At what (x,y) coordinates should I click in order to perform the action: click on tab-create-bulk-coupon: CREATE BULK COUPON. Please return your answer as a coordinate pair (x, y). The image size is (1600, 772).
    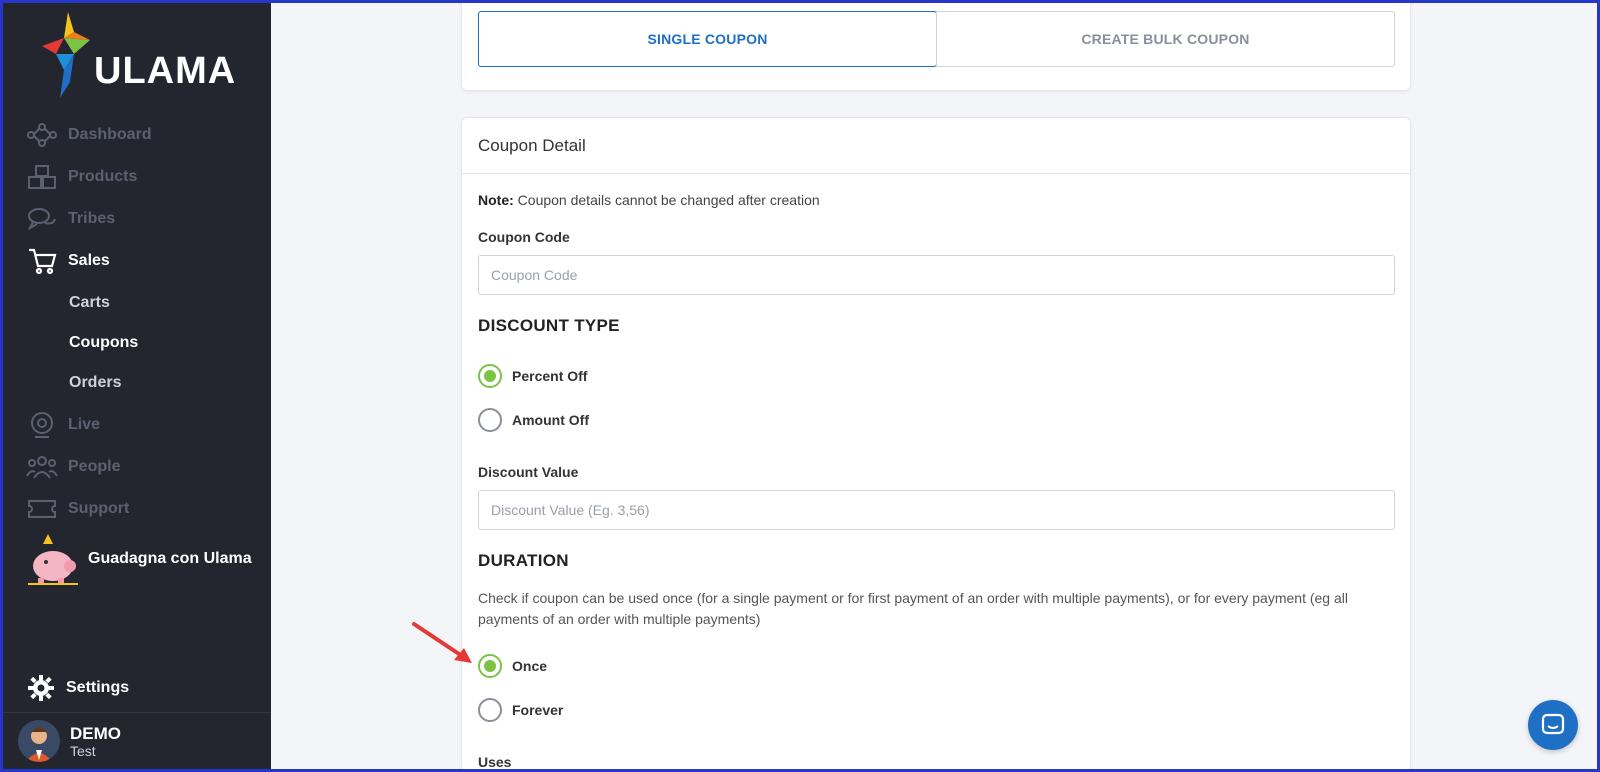
    Looking at the image, I should click on (1165, 39).